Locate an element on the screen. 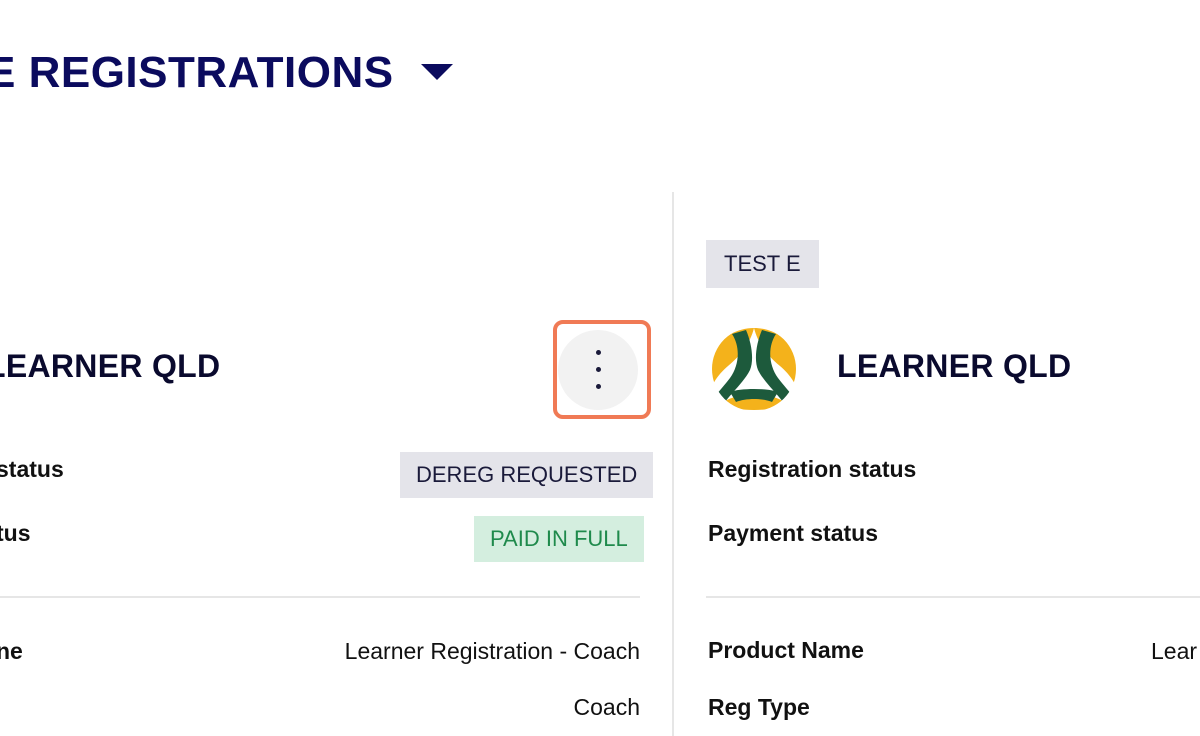  product-name-value: Learner Registration - Coach is located at coordinates (492, 651).